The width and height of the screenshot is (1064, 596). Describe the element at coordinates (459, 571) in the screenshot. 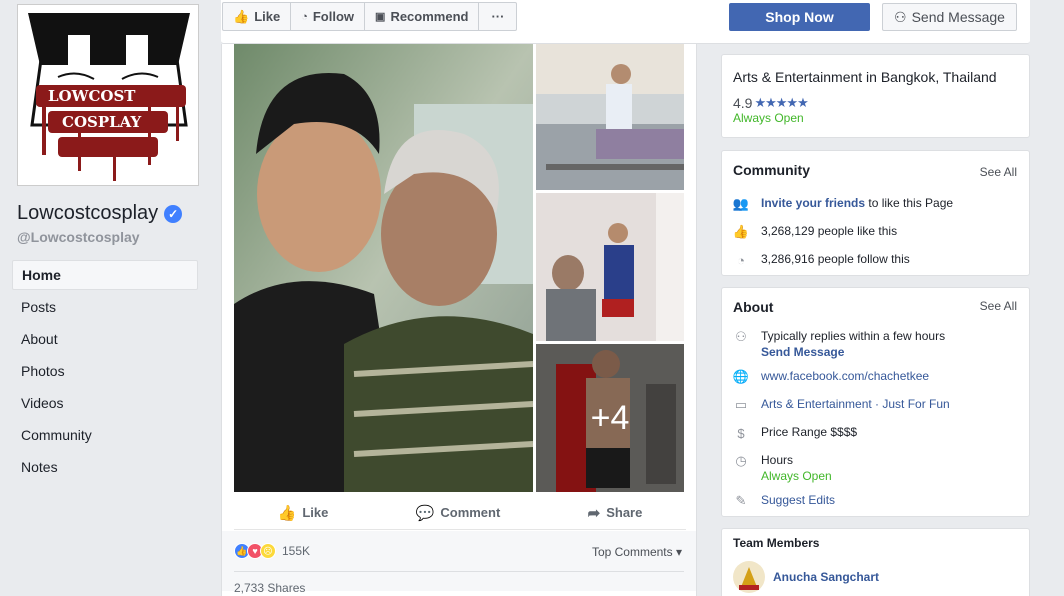

I see `reactions-divider` at that location.